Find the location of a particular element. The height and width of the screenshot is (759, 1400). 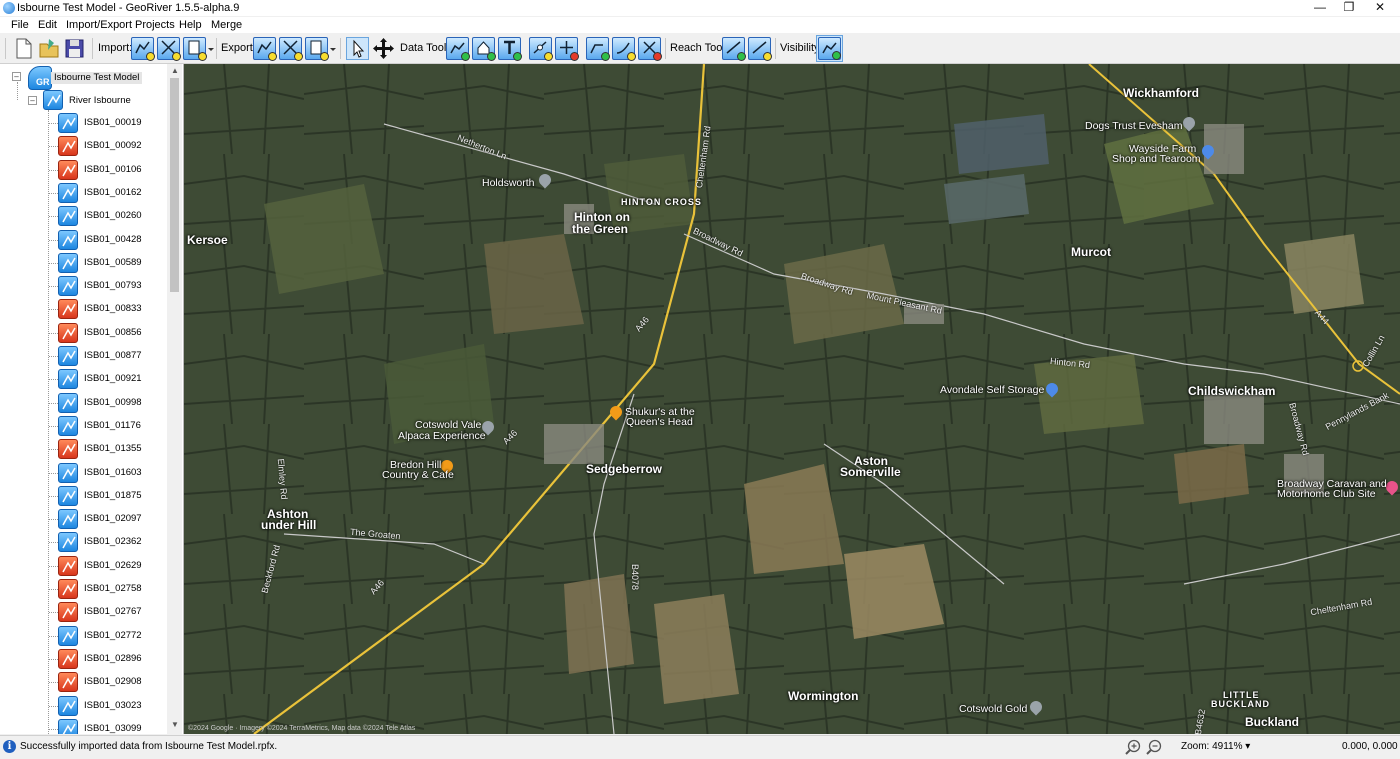

scroll-thumb is located at coordinates (174, 185).